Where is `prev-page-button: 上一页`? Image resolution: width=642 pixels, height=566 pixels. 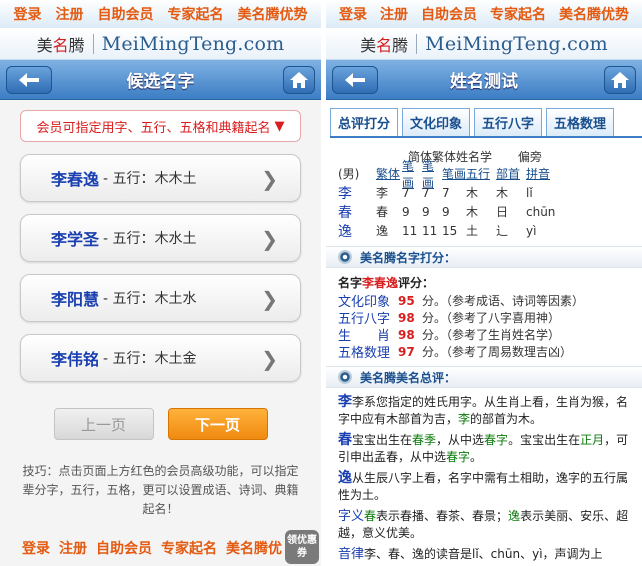
prev-page-button: 上一页 is located at coordinates (103, 424).